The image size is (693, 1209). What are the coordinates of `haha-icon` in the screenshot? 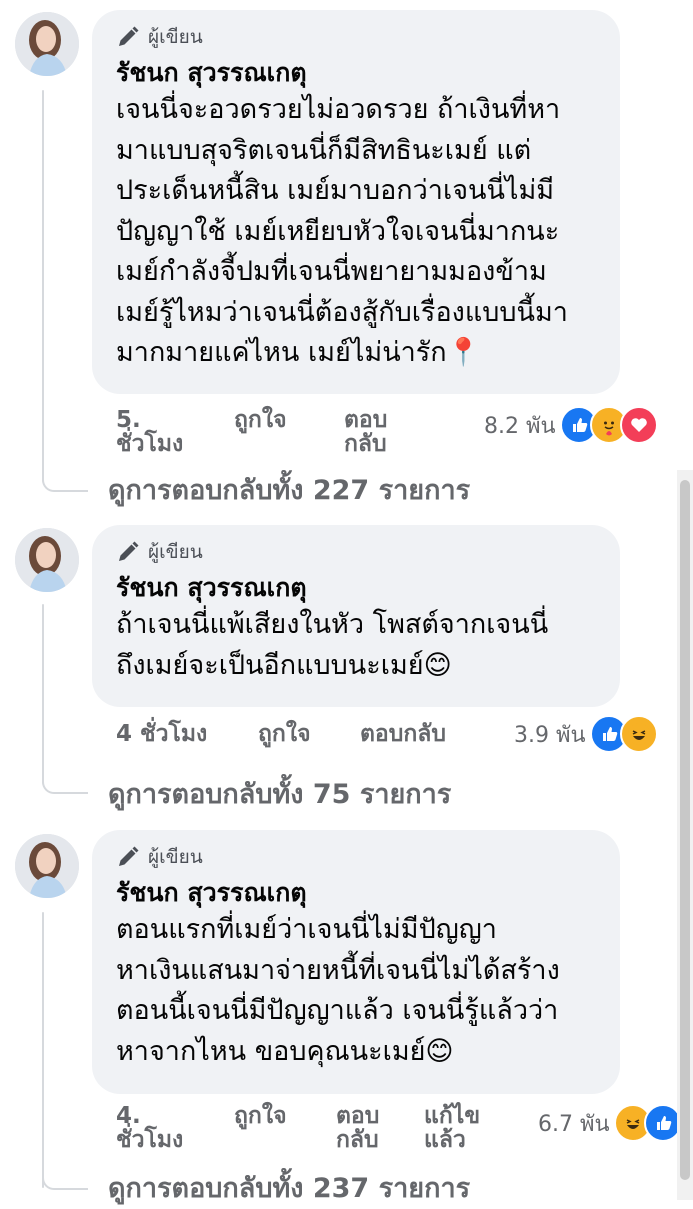 It's located at (638, 734).